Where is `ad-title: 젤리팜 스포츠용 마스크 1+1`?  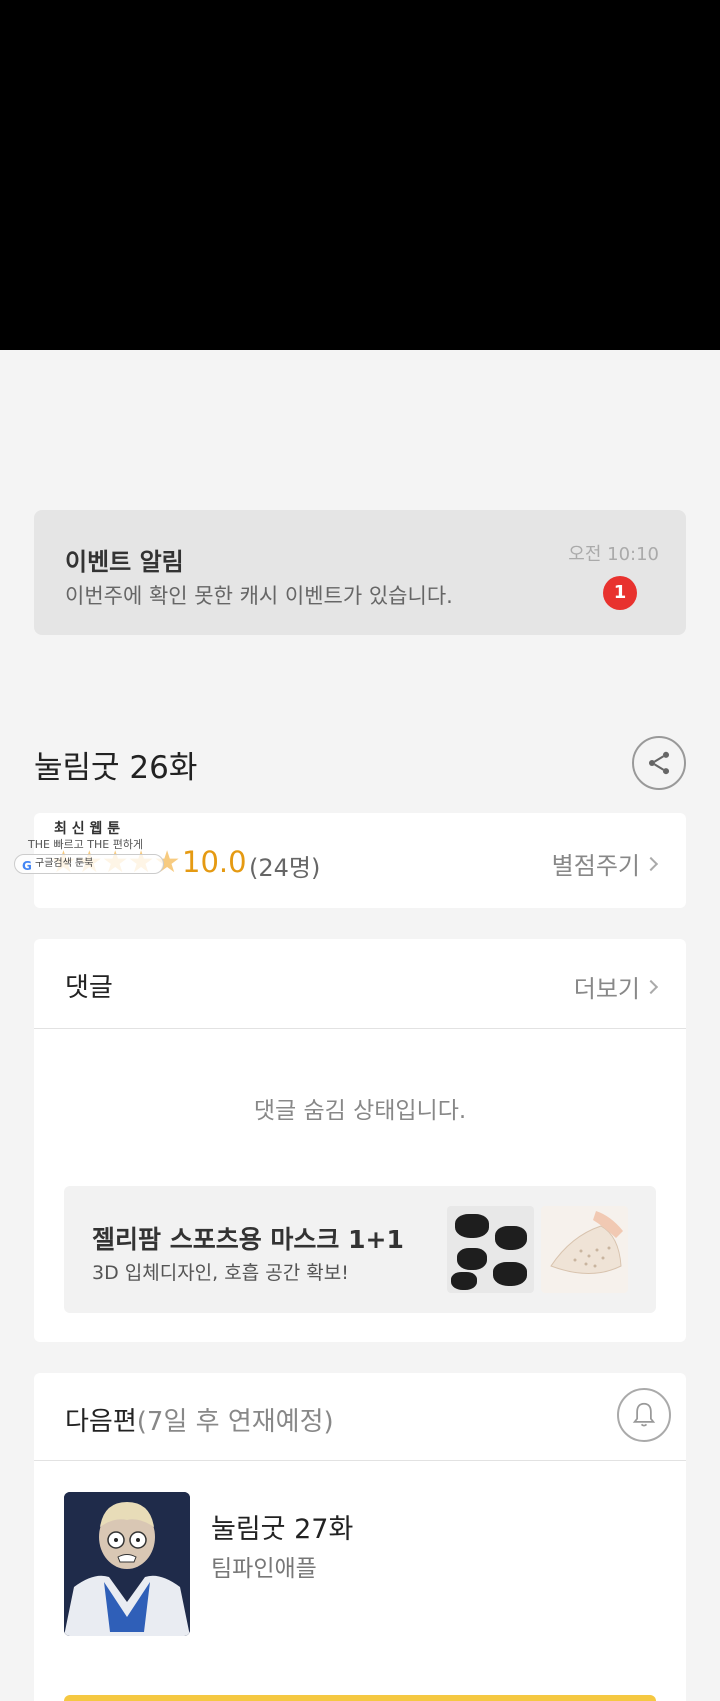
ad-title: 젤리팜 스포츠용 마스크 1+1 is located at coordinates (248, 1239).